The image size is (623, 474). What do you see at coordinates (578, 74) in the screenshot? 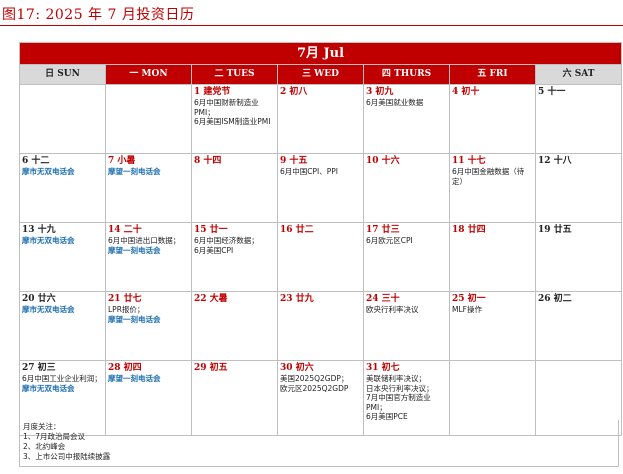
I see `weekday-header: 六 SAT` at bounding box center [578, 74].